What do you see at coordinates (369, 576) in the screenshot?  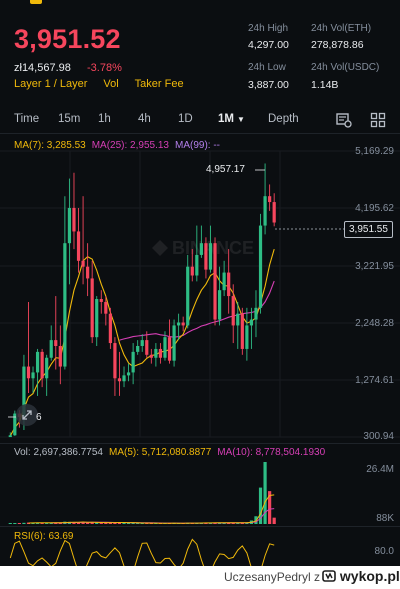 I see `watermark-site: wykop.pl` at bounding box center [369, 576].